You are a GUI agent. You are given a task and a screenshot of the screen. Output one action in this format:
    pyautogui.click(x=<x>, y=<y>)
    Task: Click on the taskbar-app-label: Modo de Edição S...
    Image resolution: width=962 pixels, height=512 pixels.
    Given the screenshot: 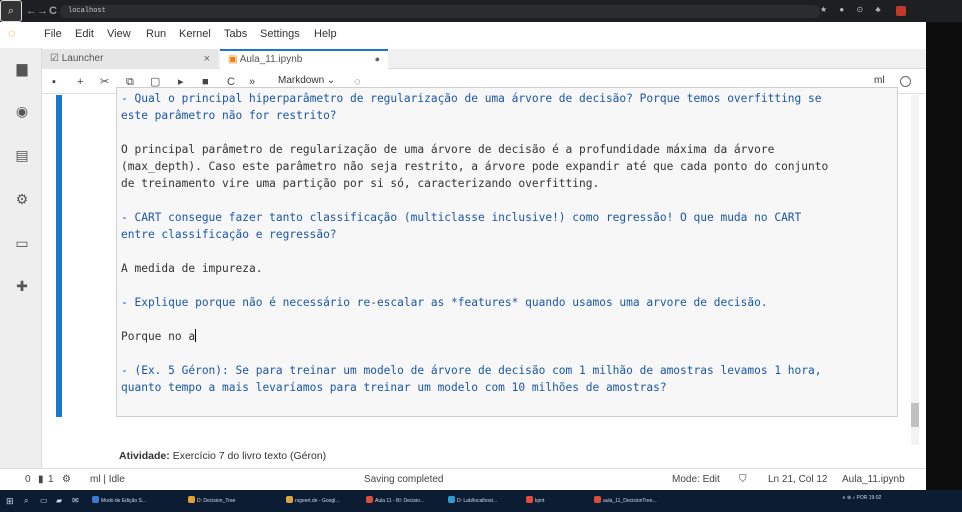 What is the action you would take?
    pyautogui.click(x=124, y=501)
    